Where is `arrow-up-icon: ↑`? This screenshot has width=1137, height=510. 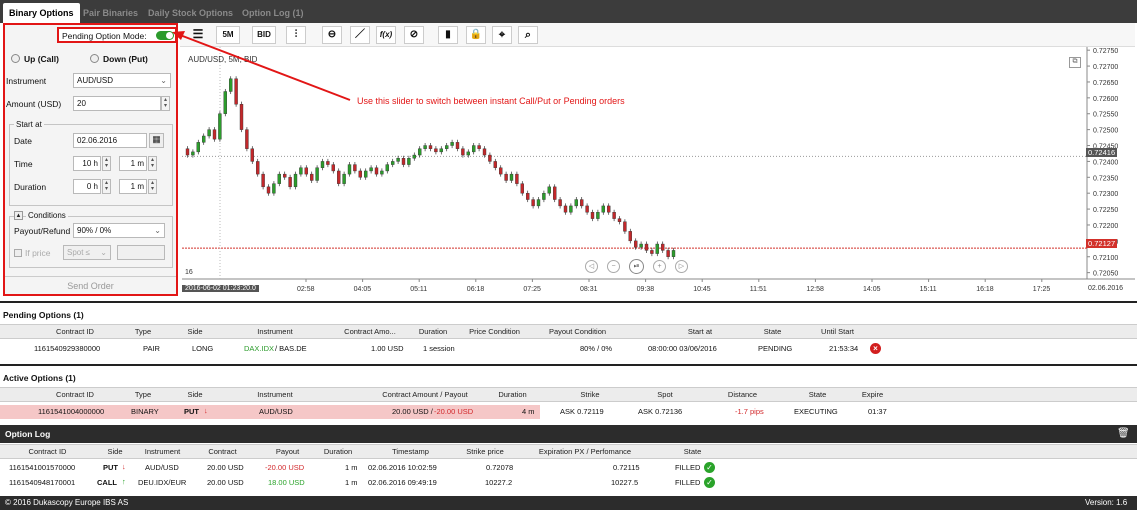 arrow-up-icon: ↑ is located at coordinates (124, 481).